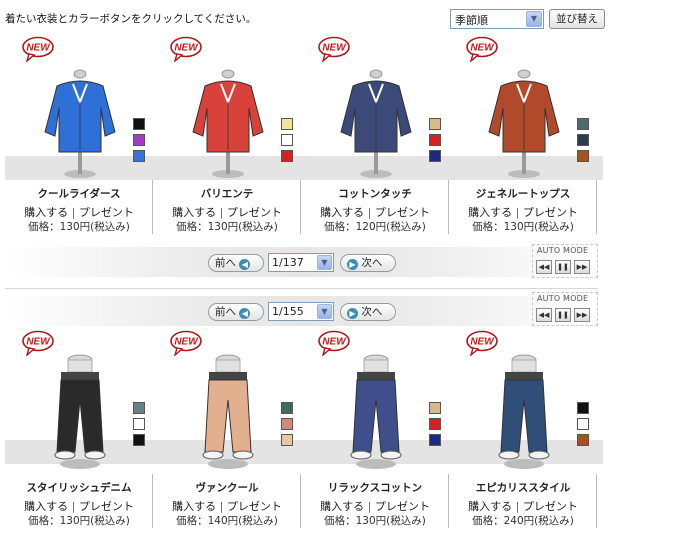 The height and width of the screenshot is (535, 686). What do you see at coordinates (563, 298) in the screenshot?
I see `auto-mode-label: AUTO MODE` at bounding box center [563, 298].